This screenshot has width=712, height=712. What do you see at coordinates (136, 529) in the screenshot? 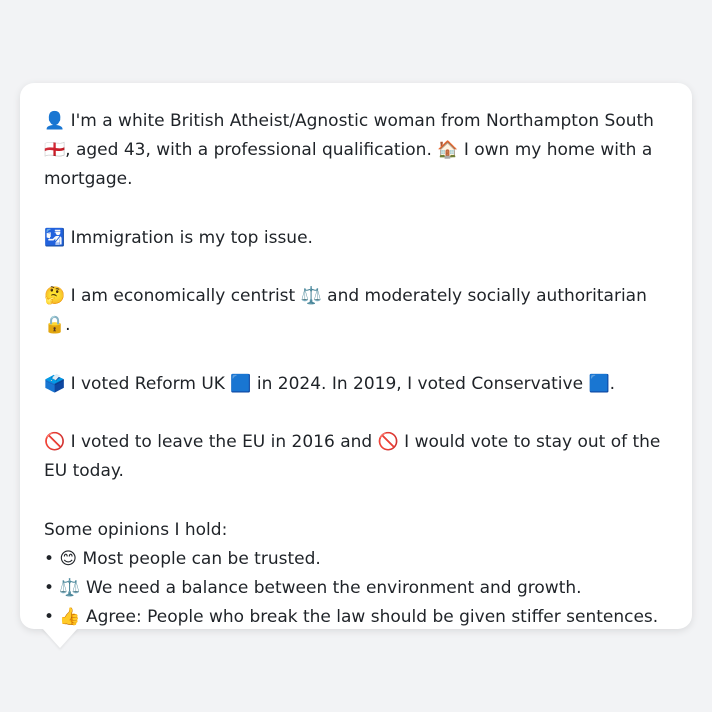
I see `opinions-heading: Some opinions I hold:` at bounding box center [136, 529].